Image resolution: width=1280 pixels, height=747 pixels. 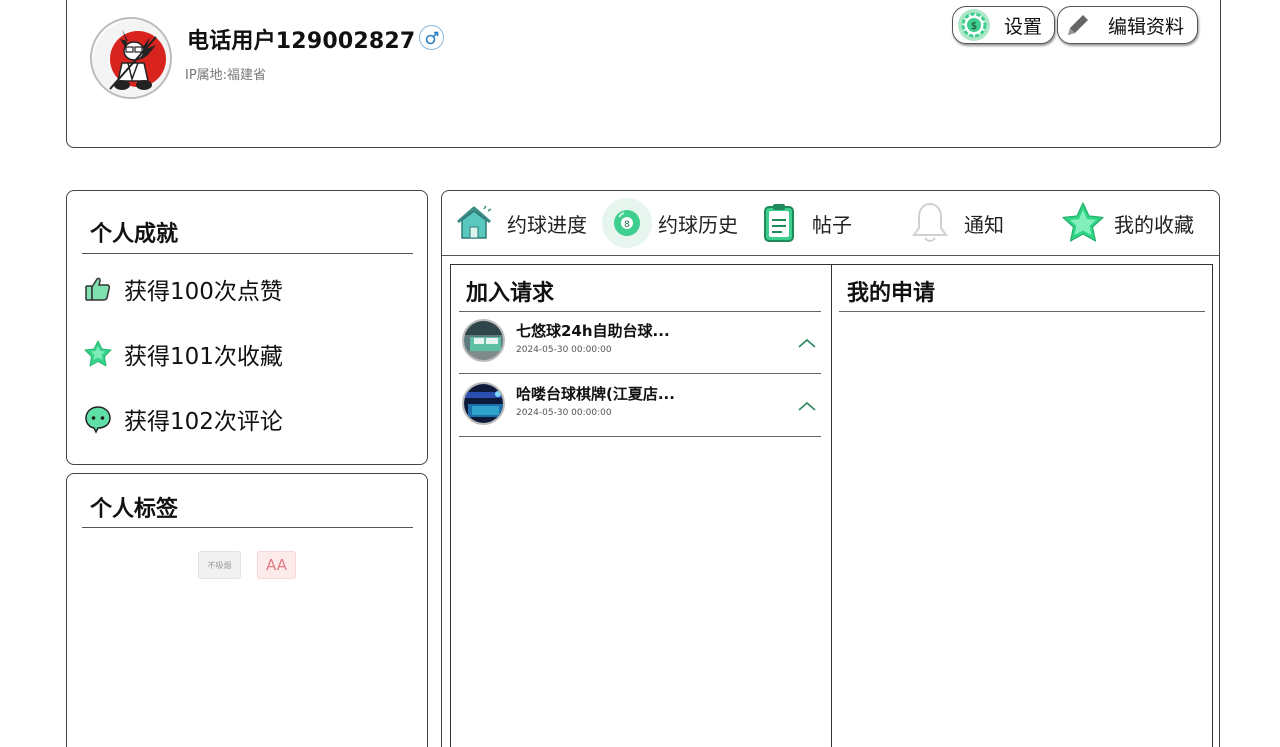 I want to click on tags-title: 个人标签, so click(x=134, y=509).